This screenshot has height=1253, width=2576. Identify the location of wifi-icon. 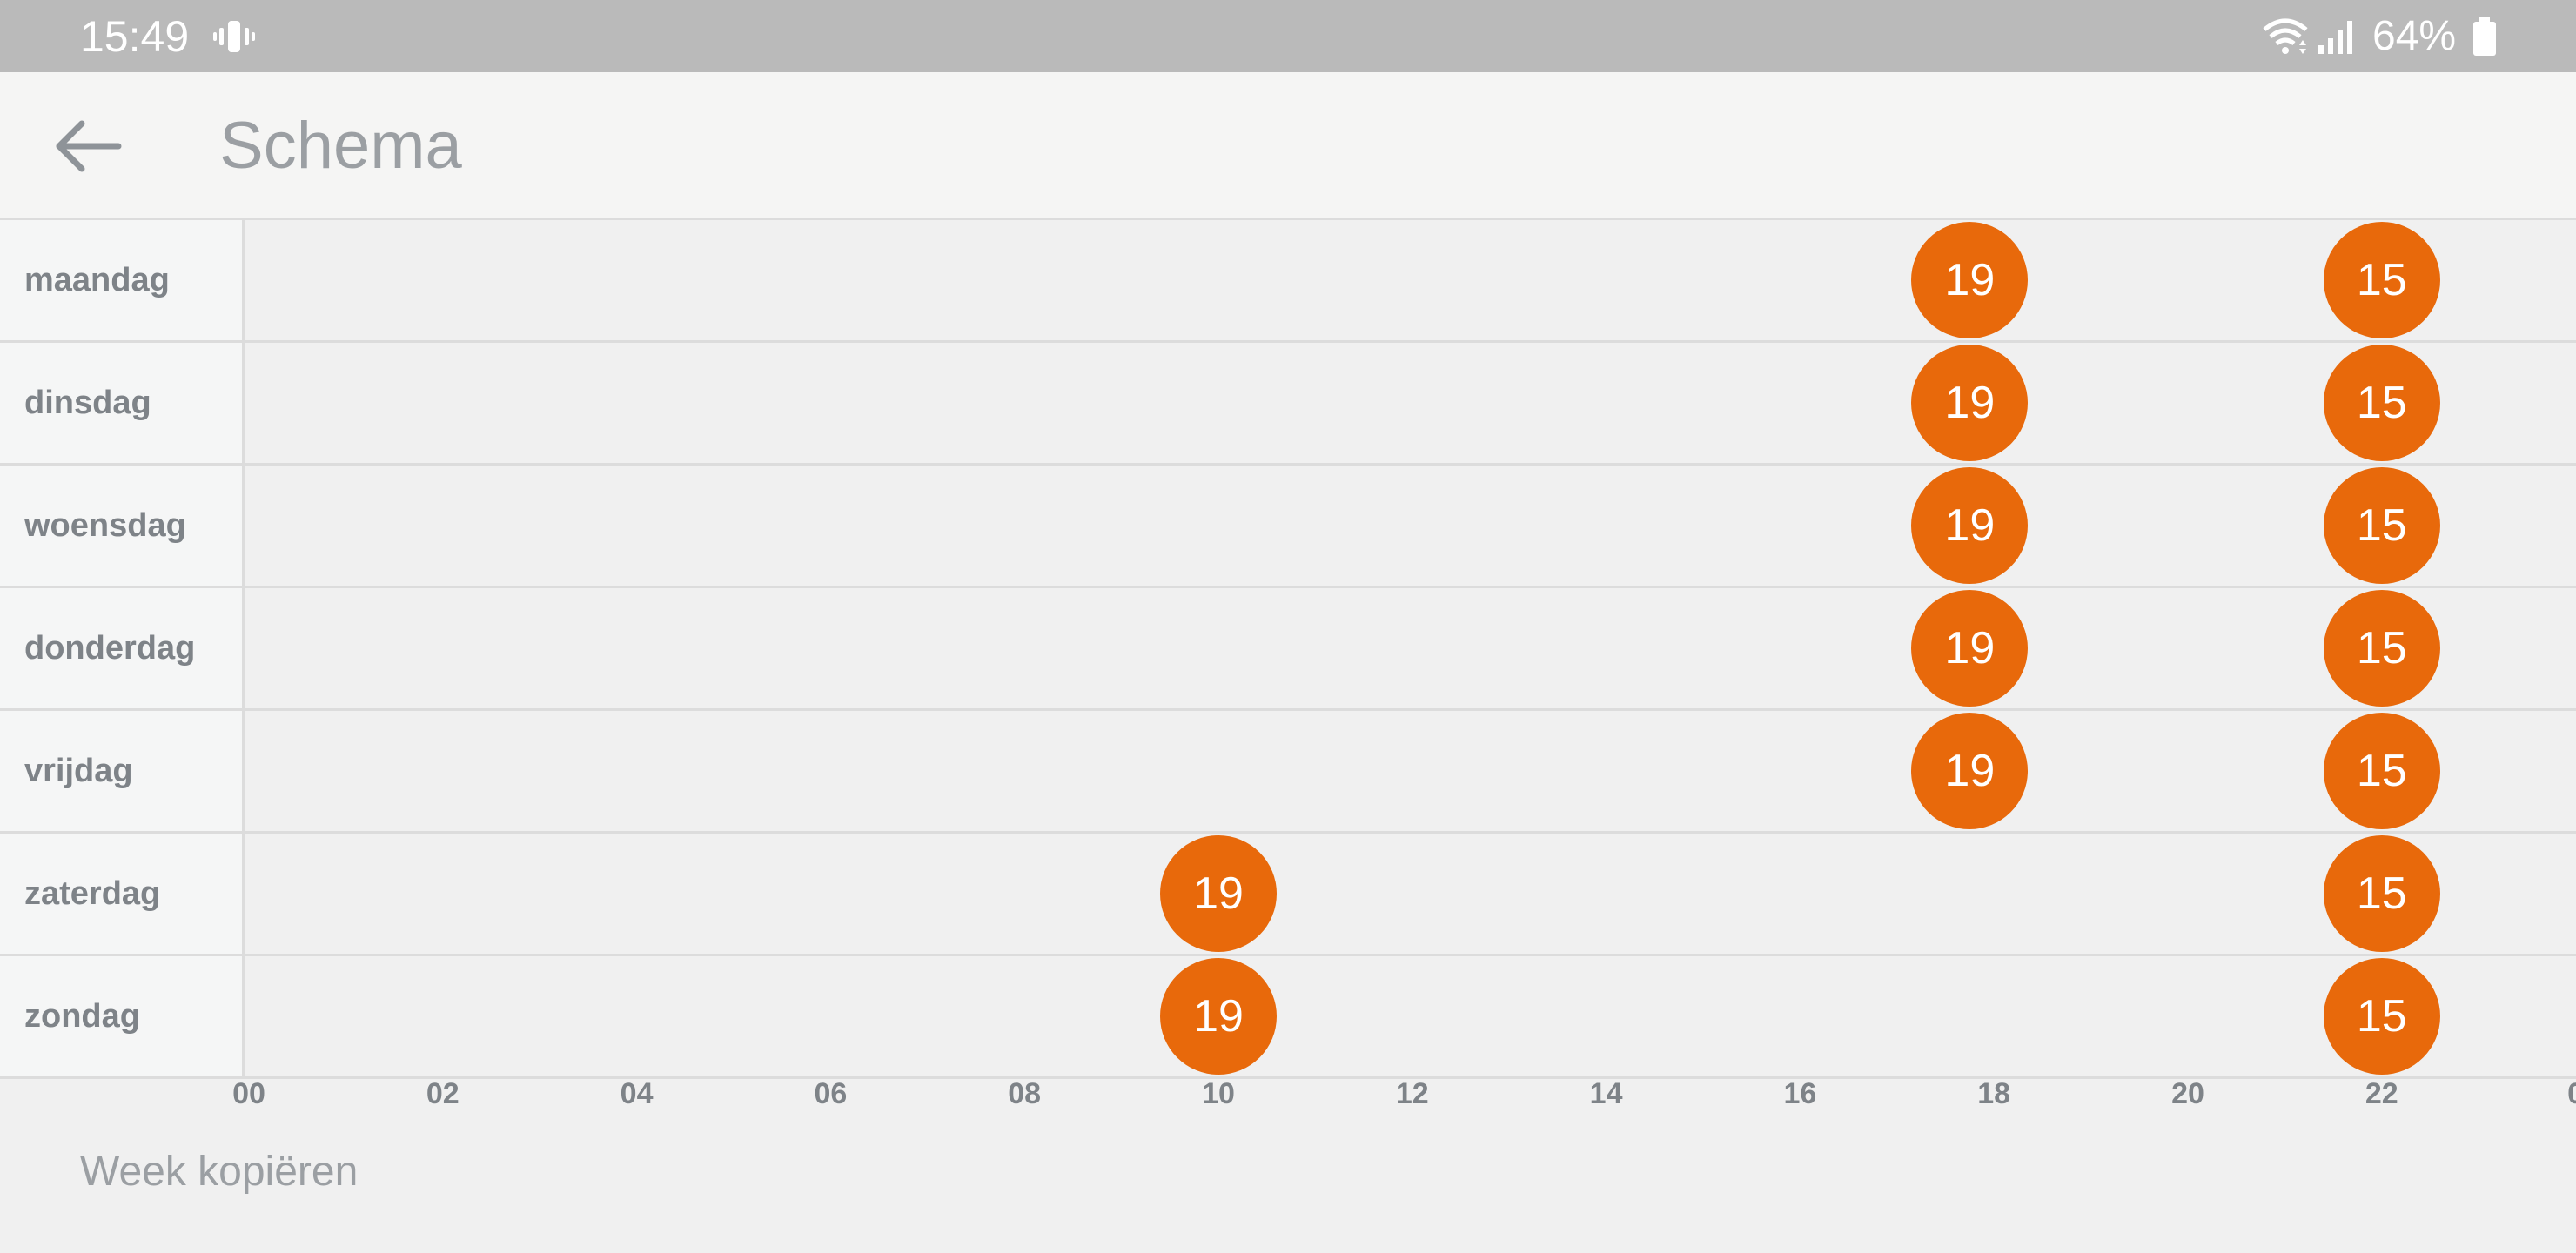
(2285, 36).